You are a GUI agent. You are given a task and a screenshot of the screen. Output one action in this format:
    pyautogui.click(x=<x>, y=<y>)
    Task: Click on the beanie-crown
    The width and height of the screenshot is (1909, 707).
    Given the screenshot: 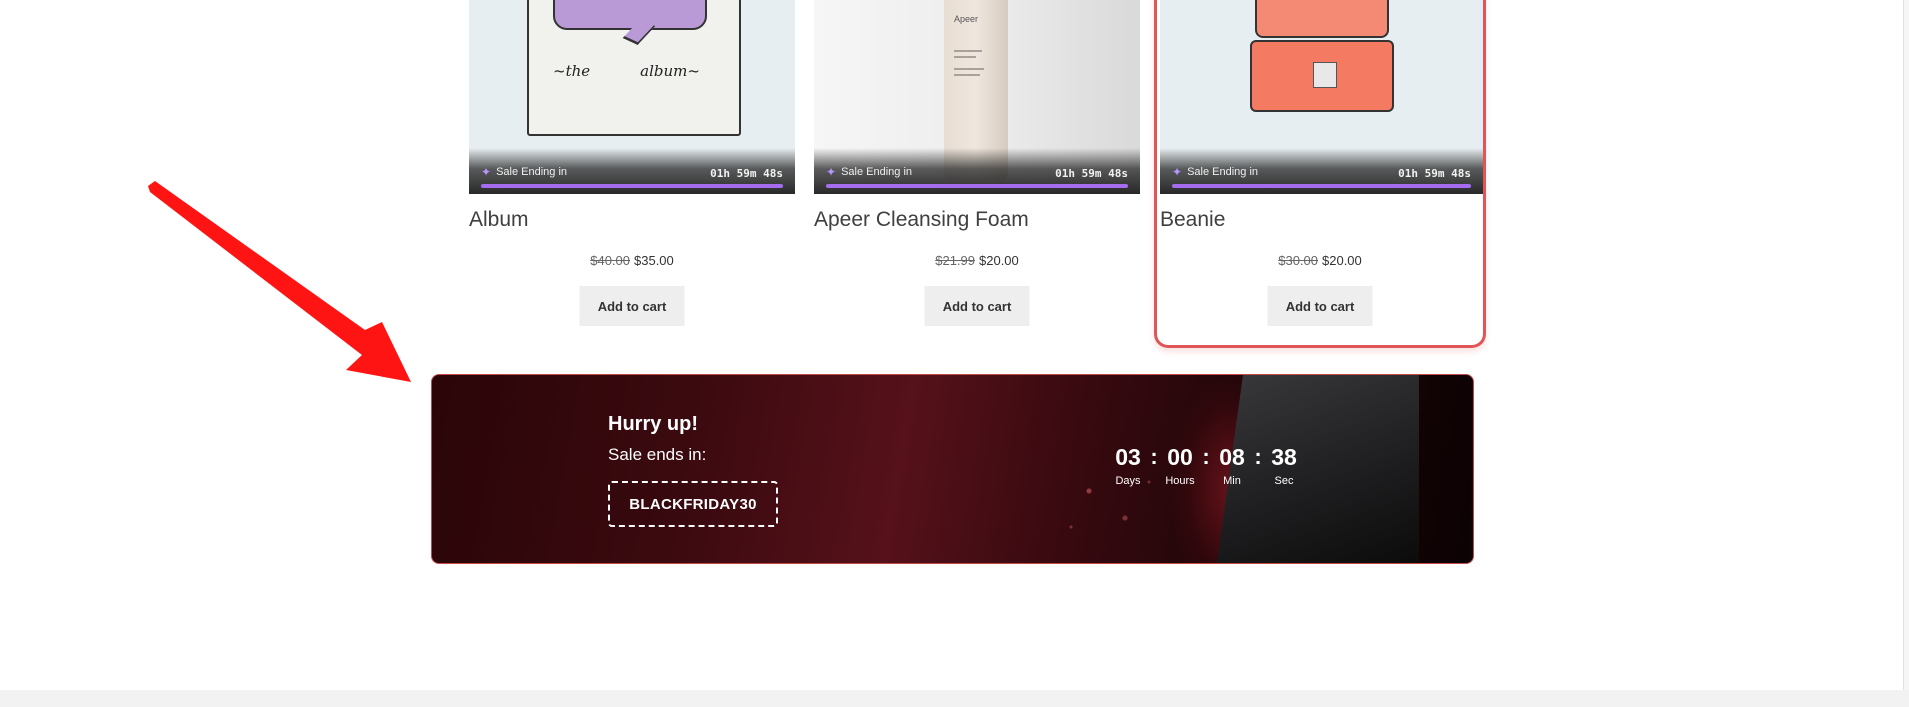 What is the action you would take?
    pyautogui.click(x=1322, y=19)
    